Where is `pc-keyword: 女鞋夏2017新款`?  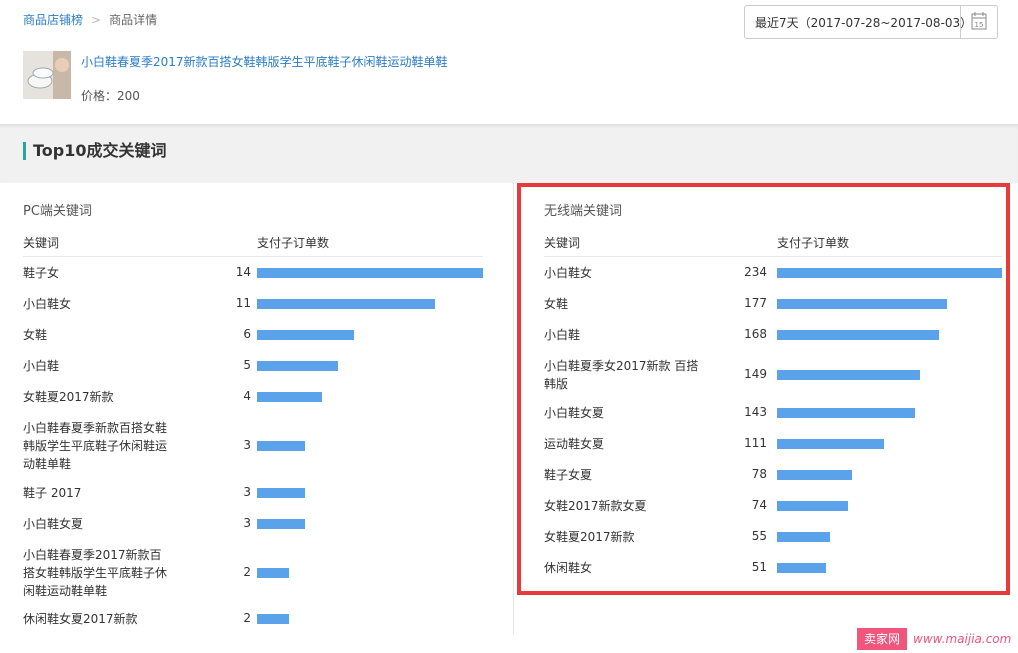 pc-keyword: 女鞋夏2017新款 is located at coordinates (68, 397).